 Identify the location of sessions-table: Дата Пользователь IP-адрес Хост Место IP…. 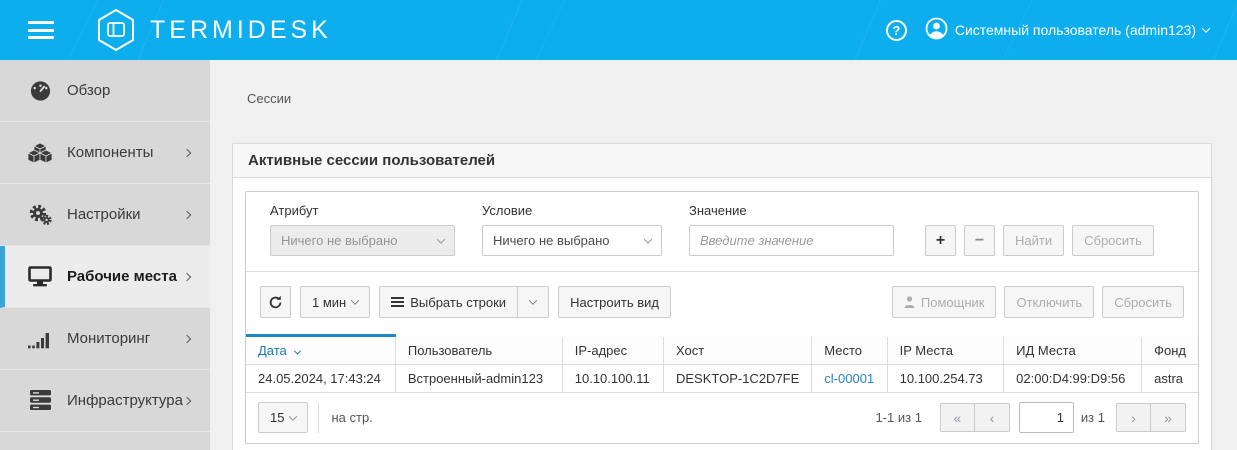
(722, 363).